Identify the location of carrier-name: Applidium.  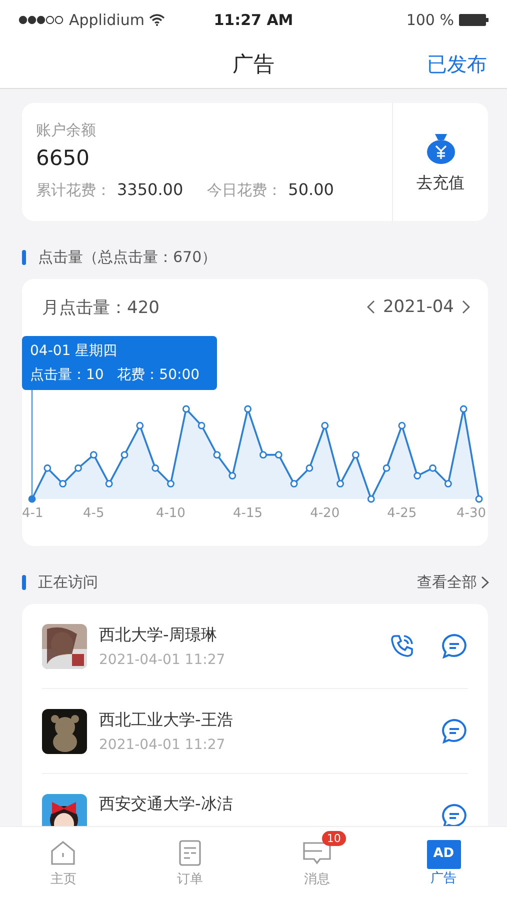
(106, 20).